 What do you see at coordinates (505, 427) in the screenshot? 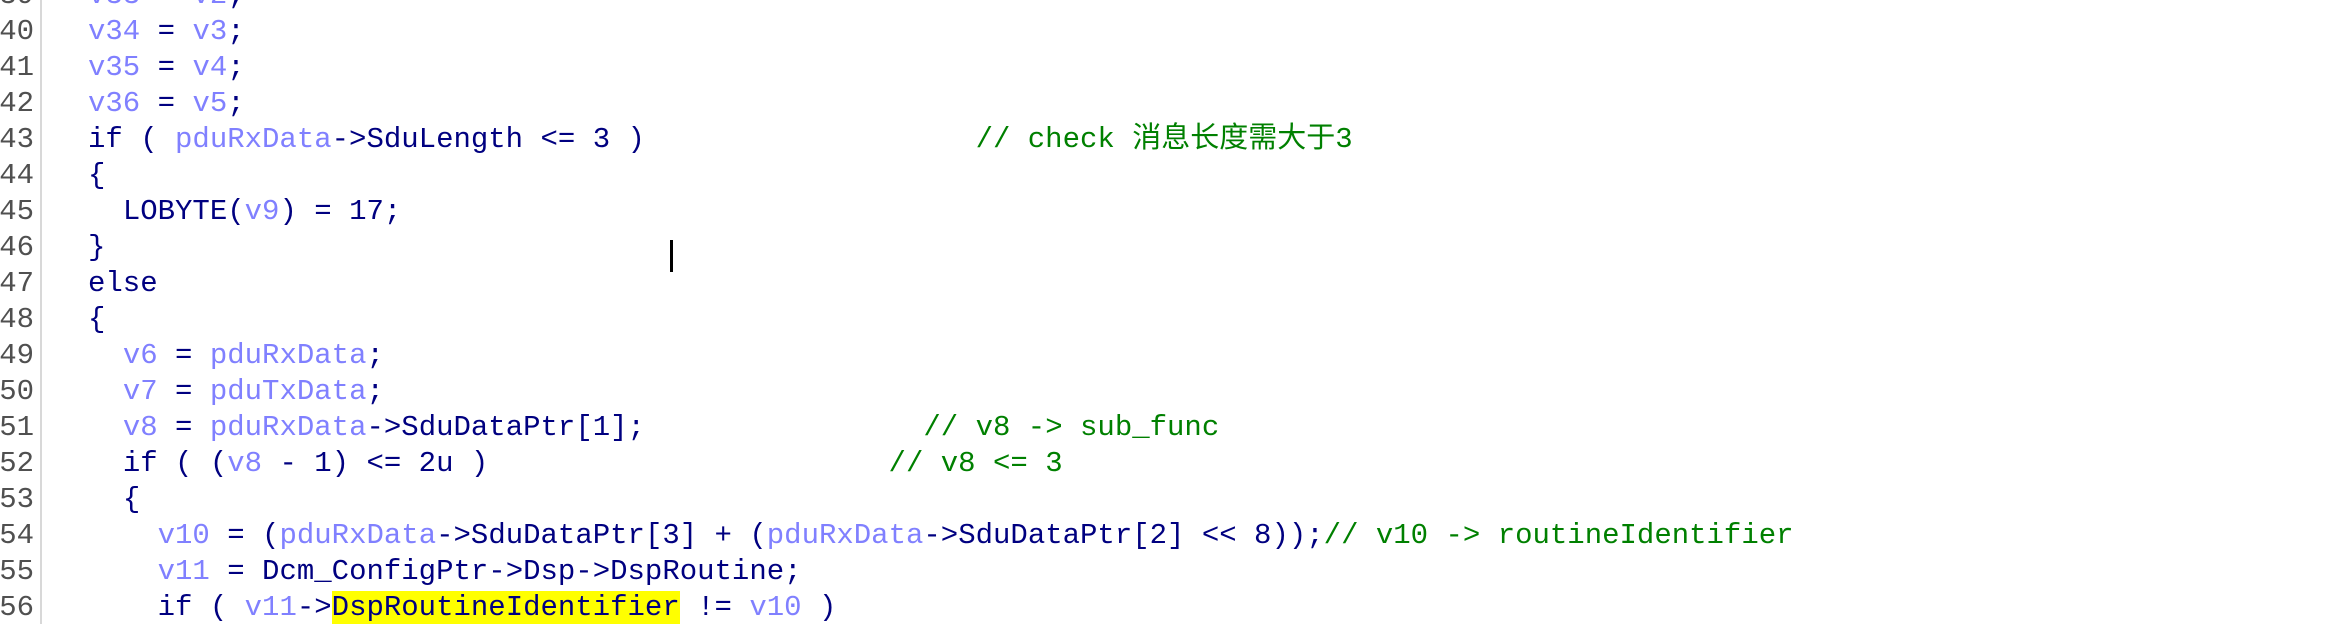
I see `code-token: ->SduDataPtr[1];` at bounding box center [505, 427].